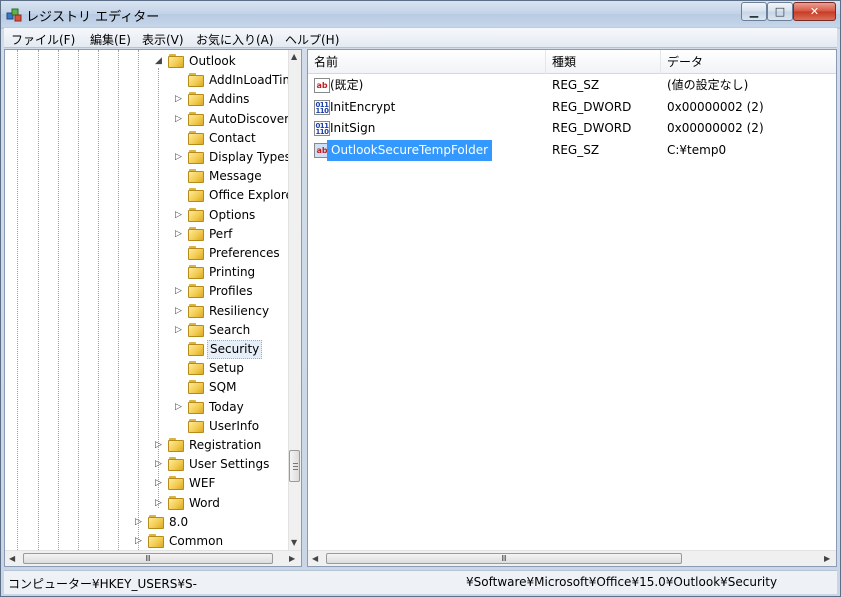 Image resolution: width=841 pixels, height=597 pixels. What do you see at coordinates (163, 39) in the screenshot?
I see `menu-view: 表示(V)` at bounding box center [163, 39].